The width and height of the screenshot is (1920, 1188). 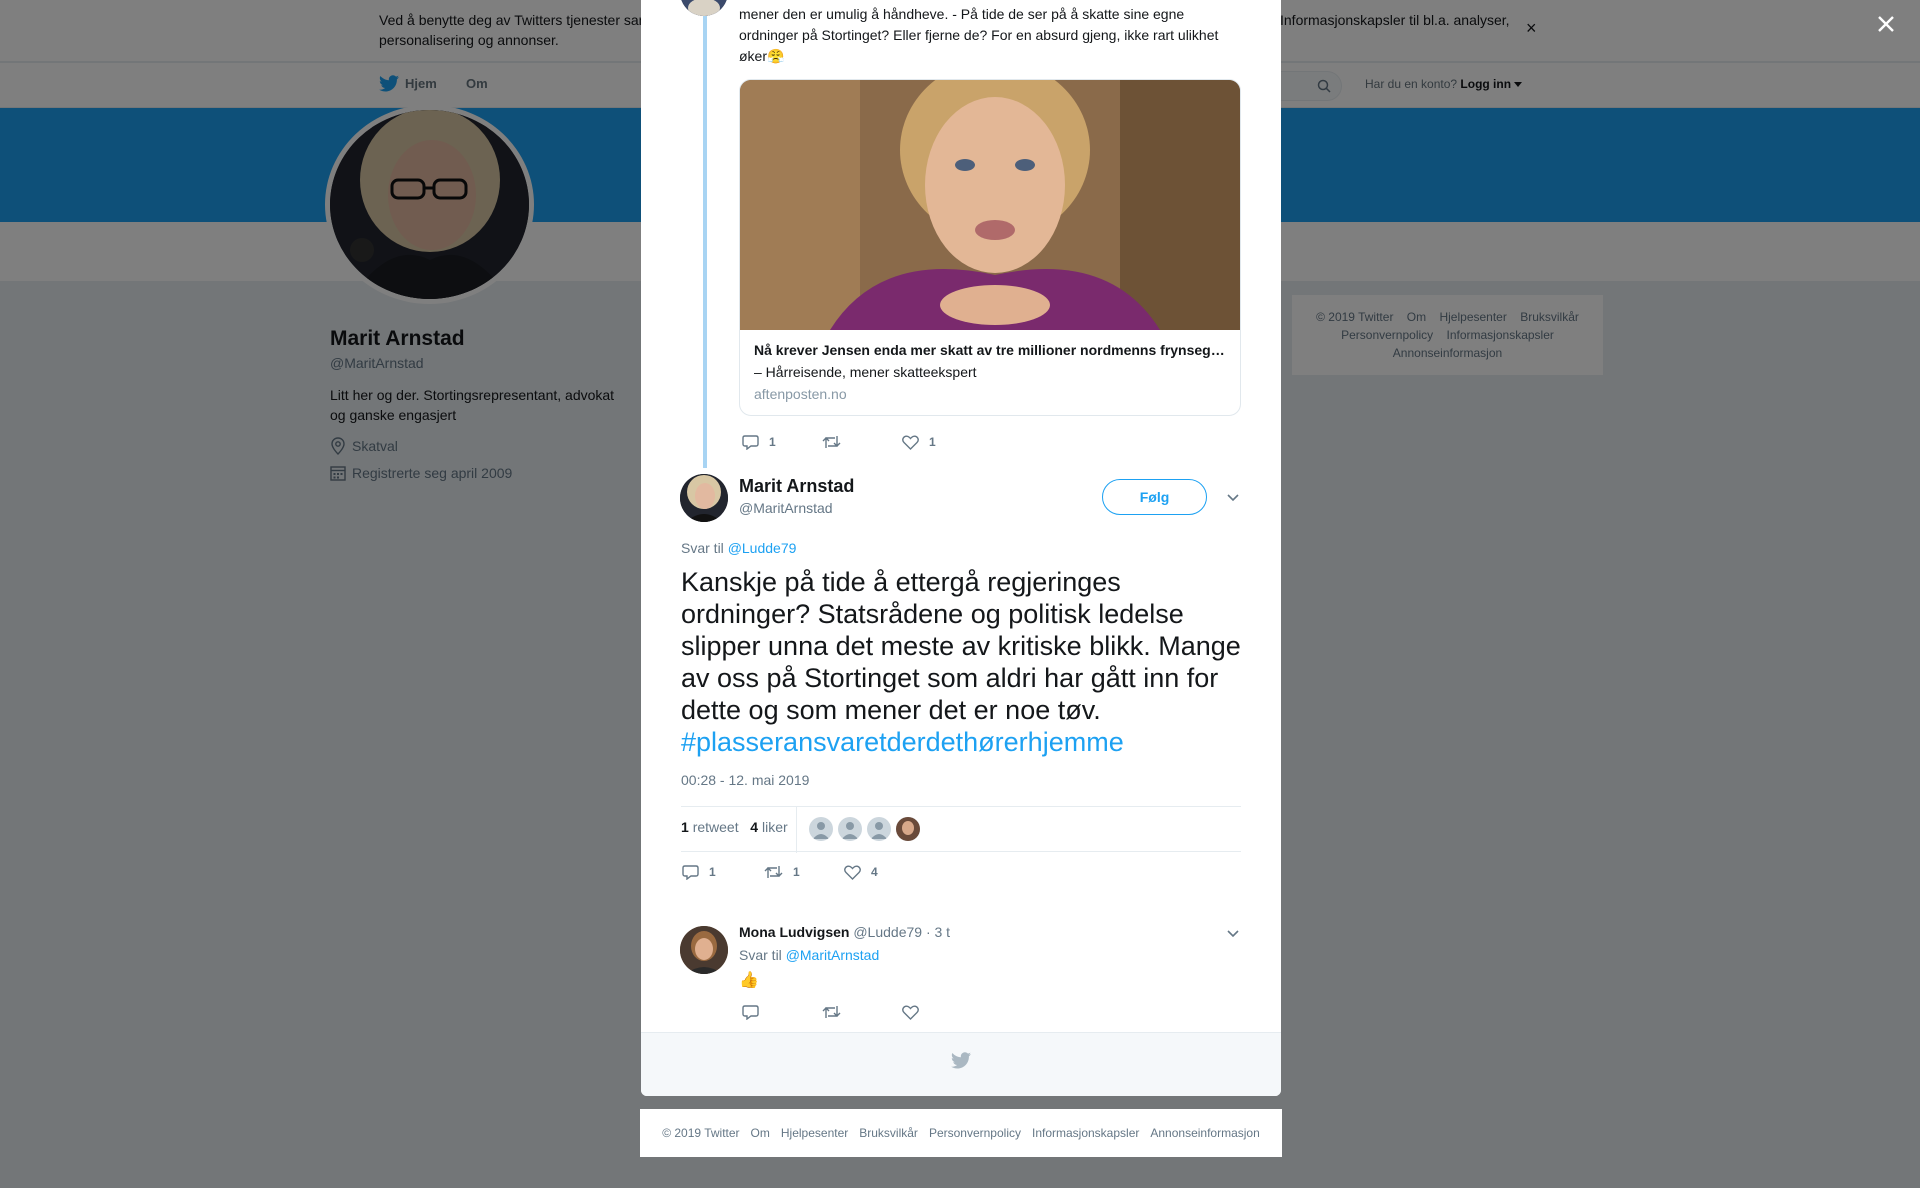 I want to click on stat-counts: 1 retweet 4 liker, so click(x=734, y=827).